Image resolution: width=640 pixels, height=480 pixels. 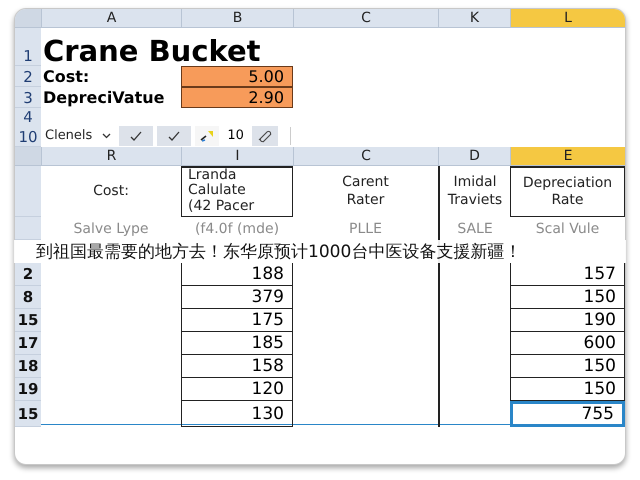 I want to click on subheader-cell-text: PLLE, so click(x=365, y=229).